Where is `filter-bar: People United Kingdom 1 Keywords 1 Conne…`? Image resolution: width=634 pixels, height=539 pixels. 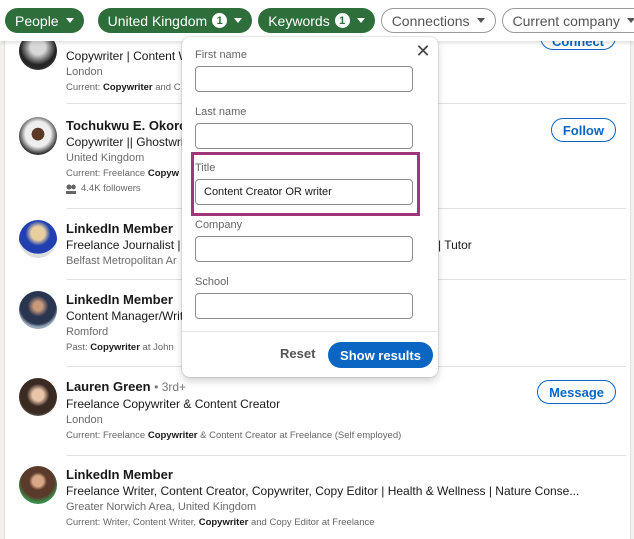
filter-bar: People United Kingdom 1 Keywords 1 Conne… is located at coordinates (317, 20).